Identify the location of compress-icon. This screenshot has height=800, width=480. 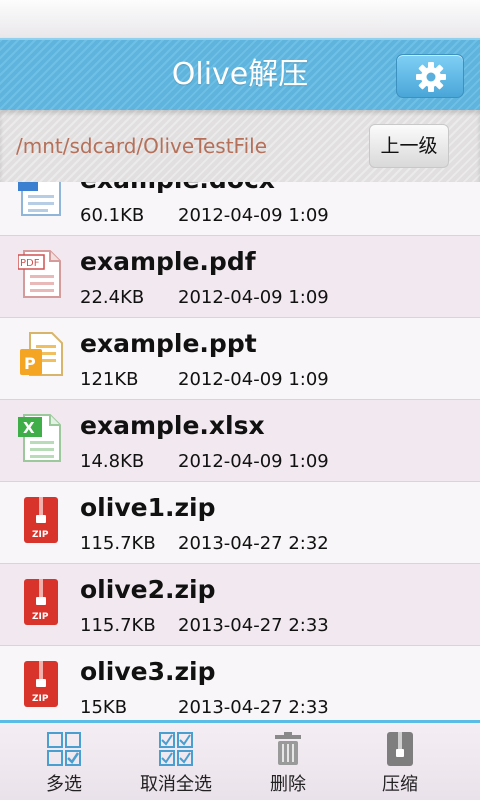
(400, 749).